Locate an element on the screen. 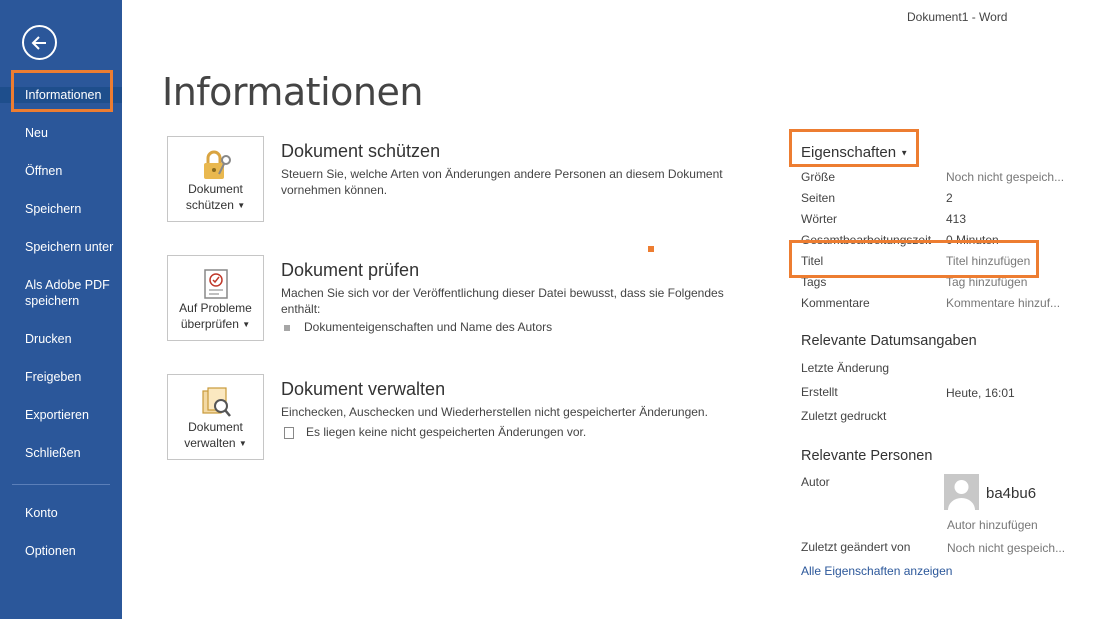 The height and width of the screenshot is (619, 1098). inspect-button-label-2: überprüfen is located at coordinates (209, 324).